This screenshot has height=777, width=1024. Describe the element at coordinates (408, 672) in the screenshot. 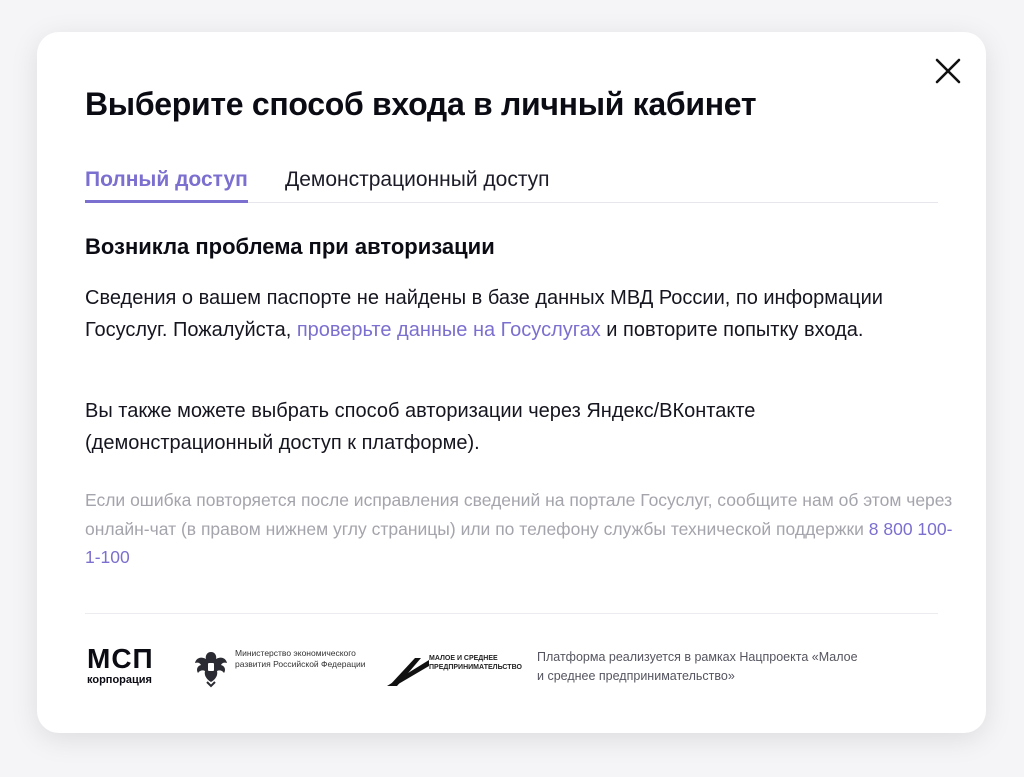

I see `msb-national-project-icon` at that location.